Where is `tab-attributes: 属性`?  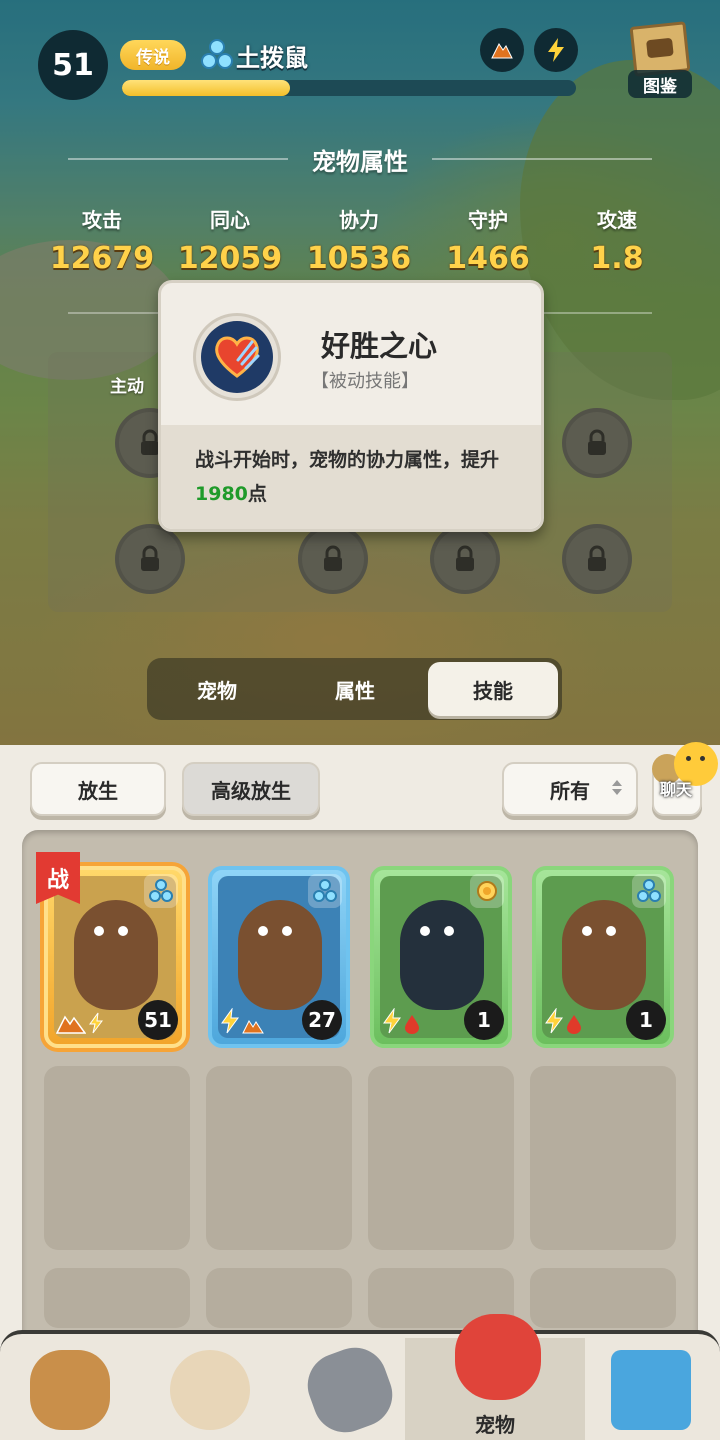 tab-attributes: 属性 is located at coordinates (355, 689).